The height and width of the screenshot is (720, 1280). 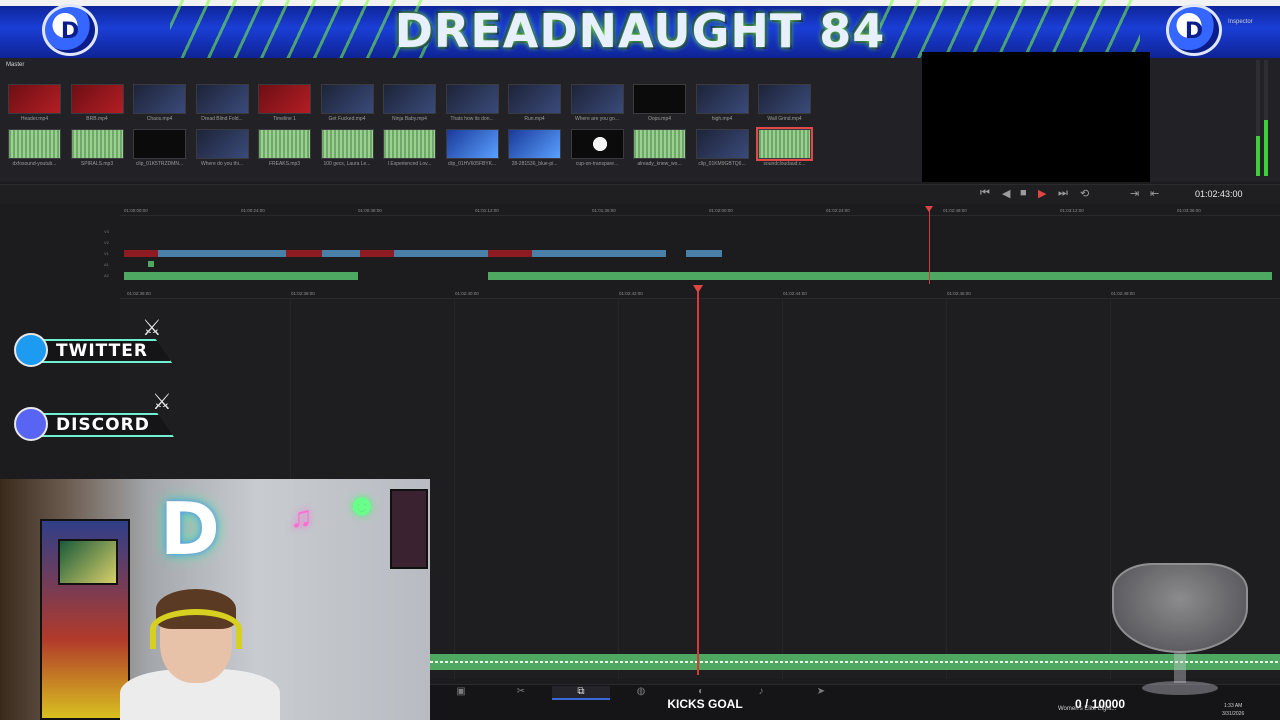 I want to click on media-clip: BRB.mp4, so click(x=97, y=105).